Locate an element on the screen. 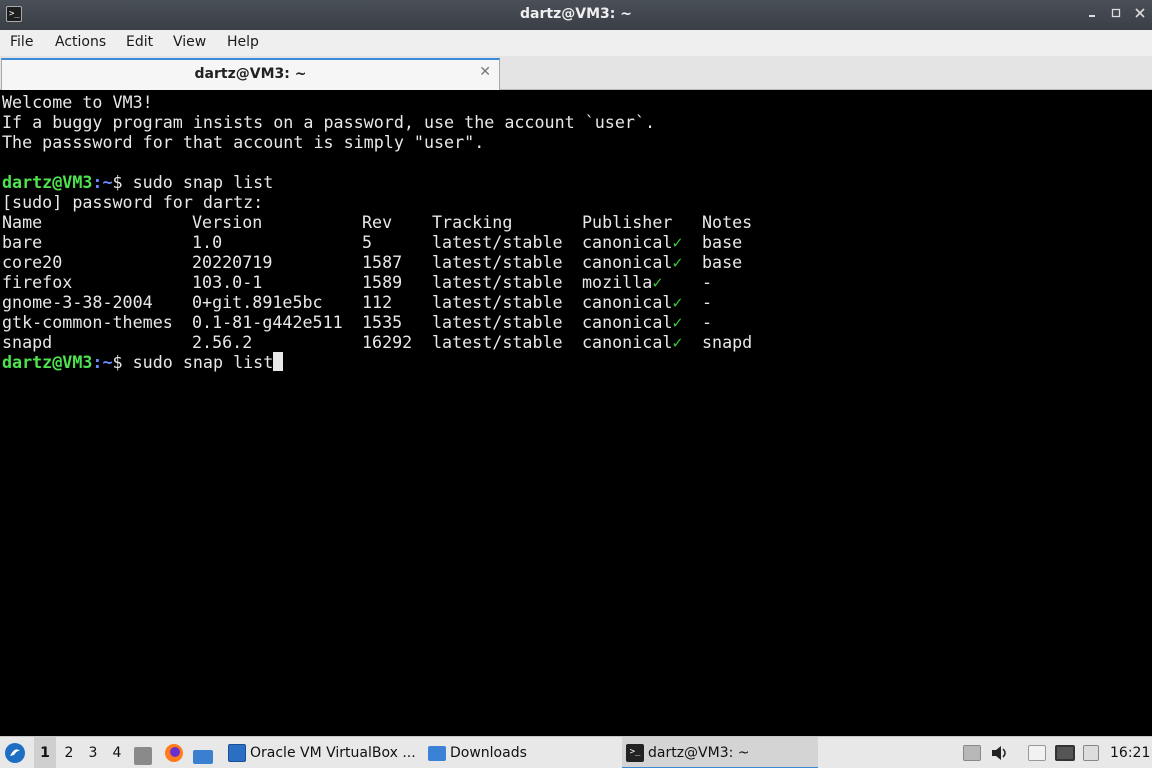 The height and width of the screenshot is (768, 1152). window-title: dartz@VM3: ~ is located at coordinates (576, 14).